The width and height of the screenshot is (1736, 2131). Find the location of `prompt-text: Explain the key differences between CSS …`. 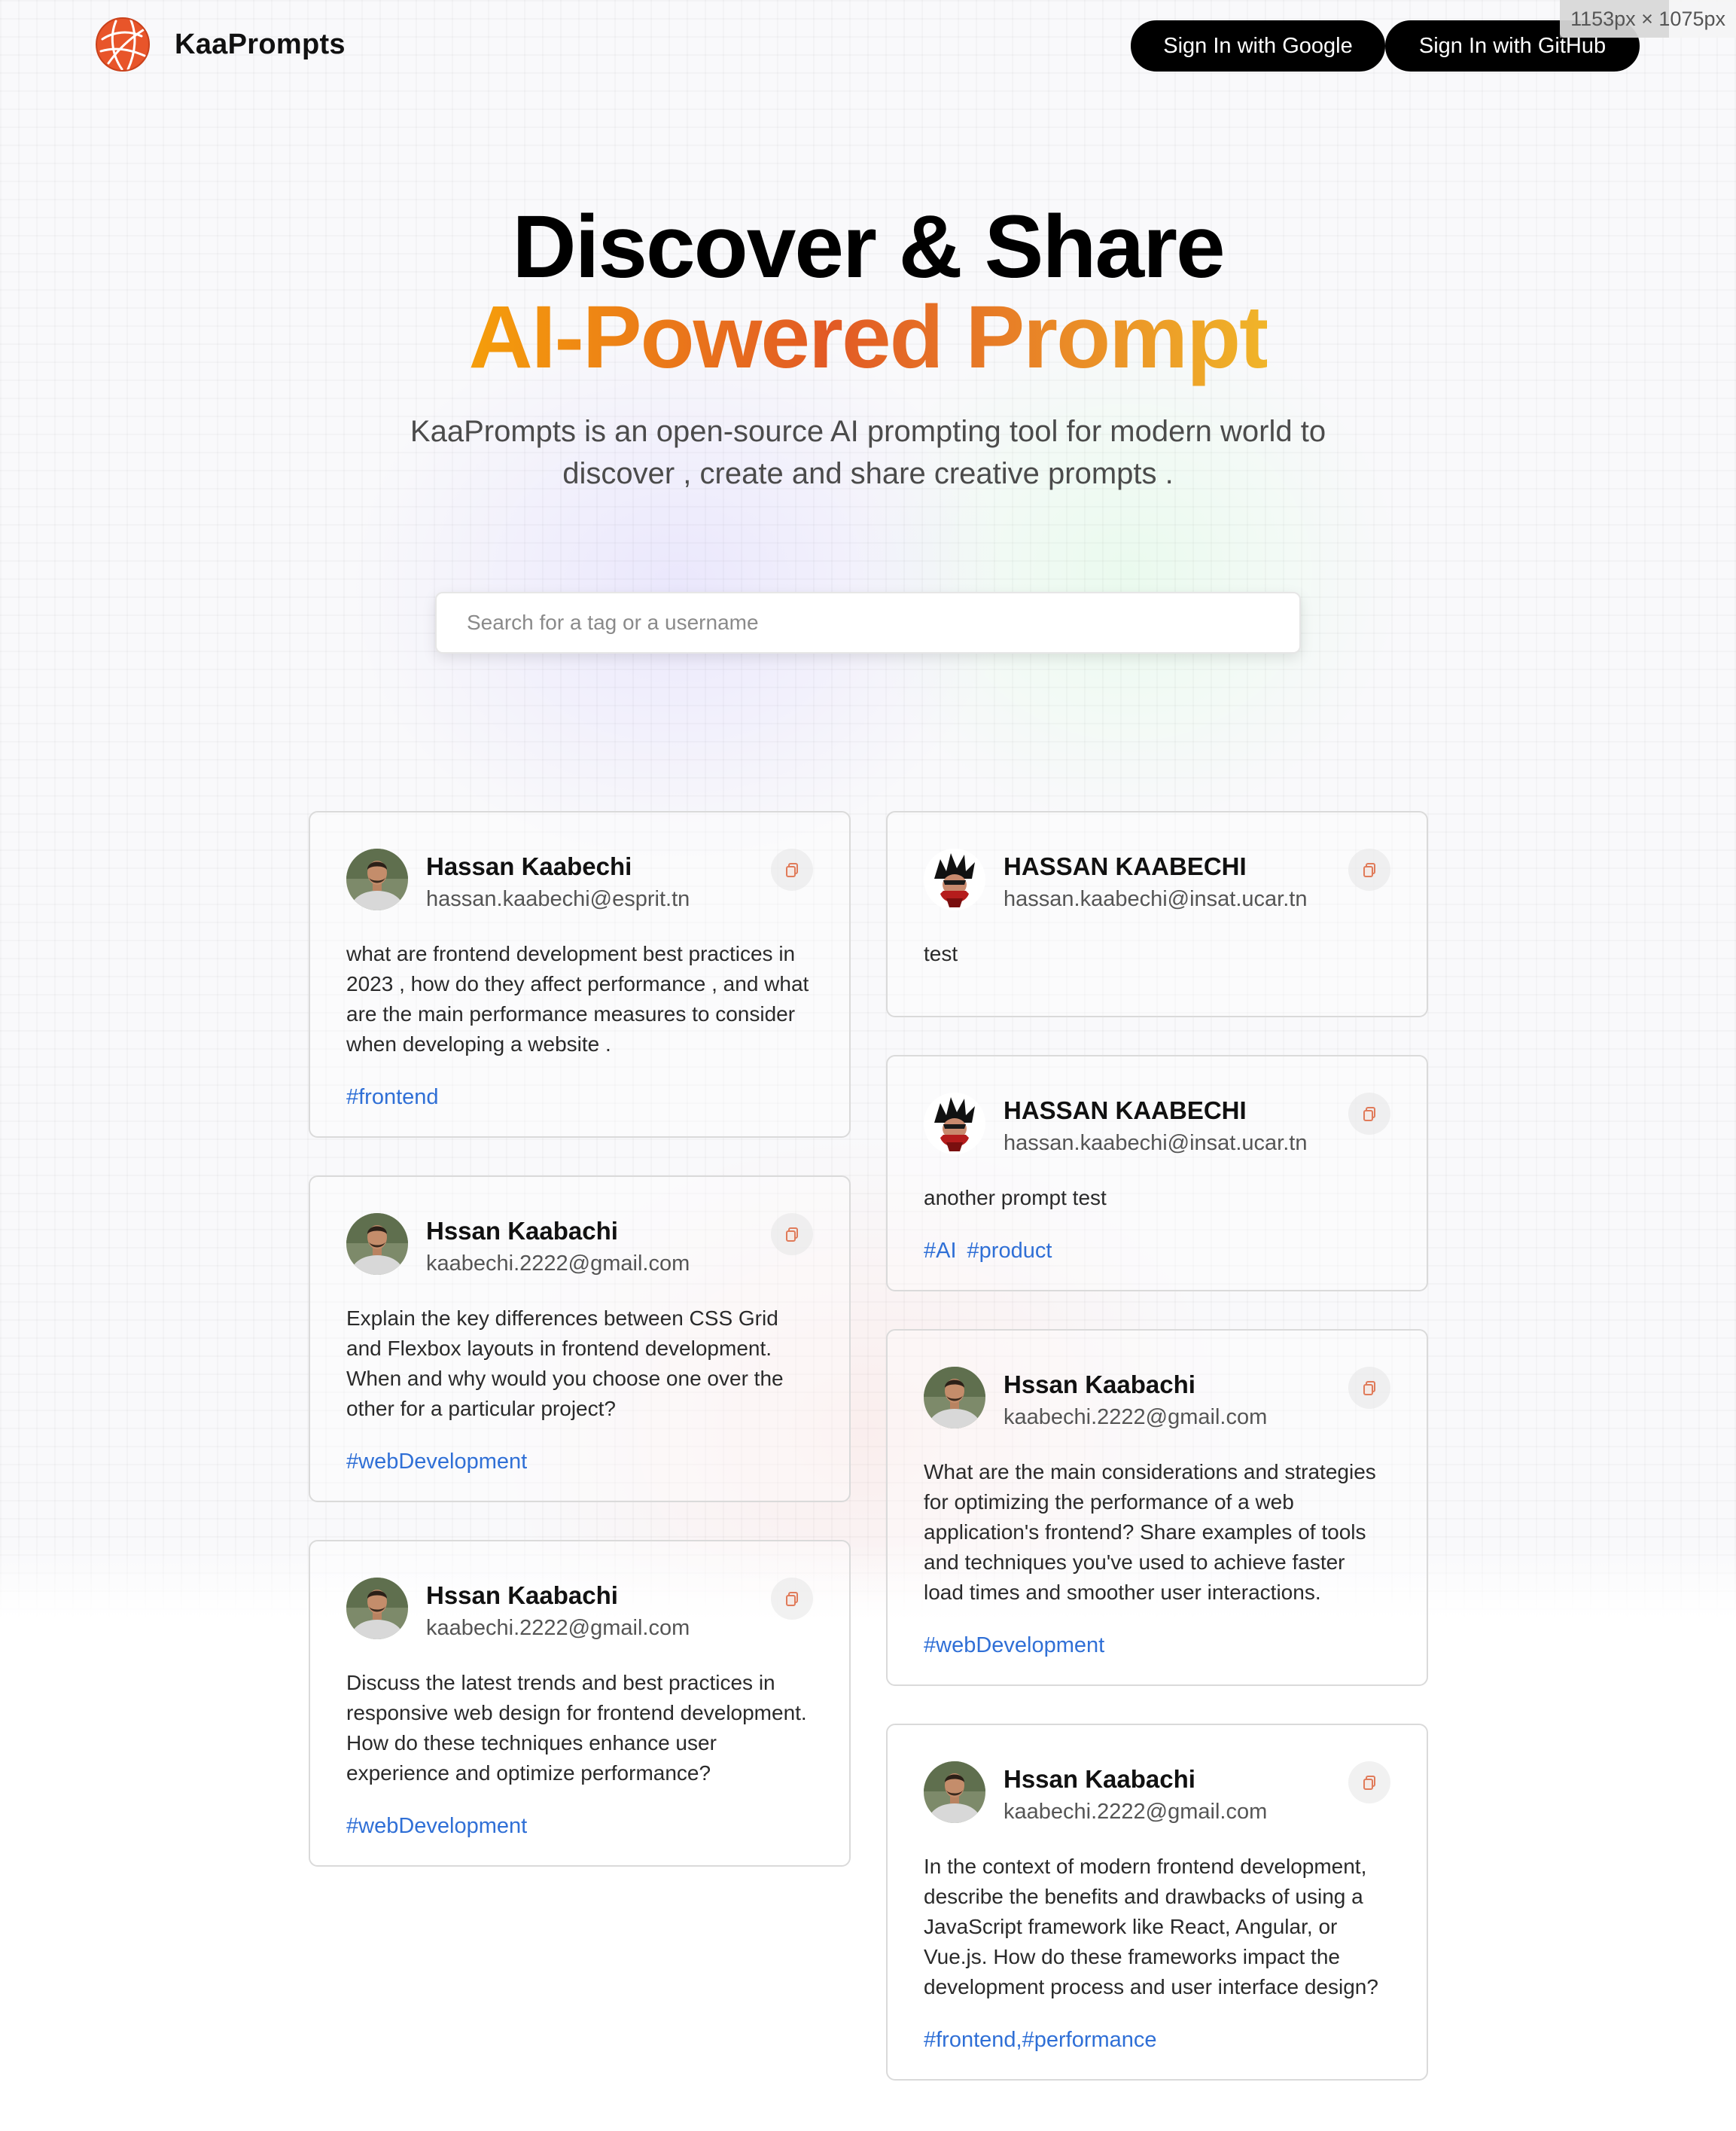

prompt-text: Explain the key differences between CSS … is located at coordinates (565, 1363).